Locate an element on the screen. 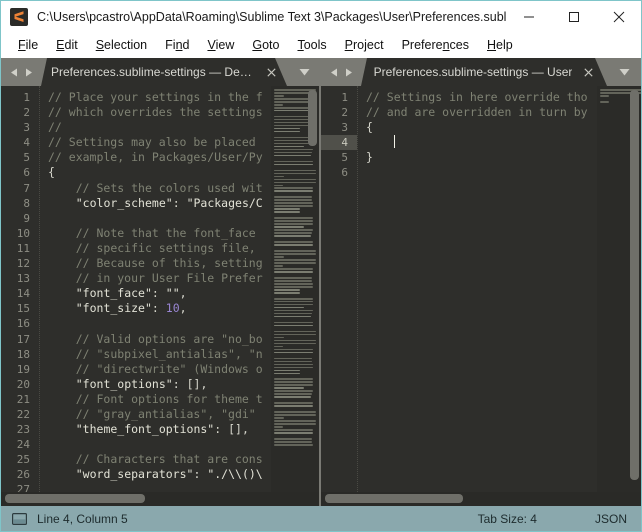 Image resolution: width=642 pixels, height=532 pixels. line-number: 26 is located at coordinates (23, 475).